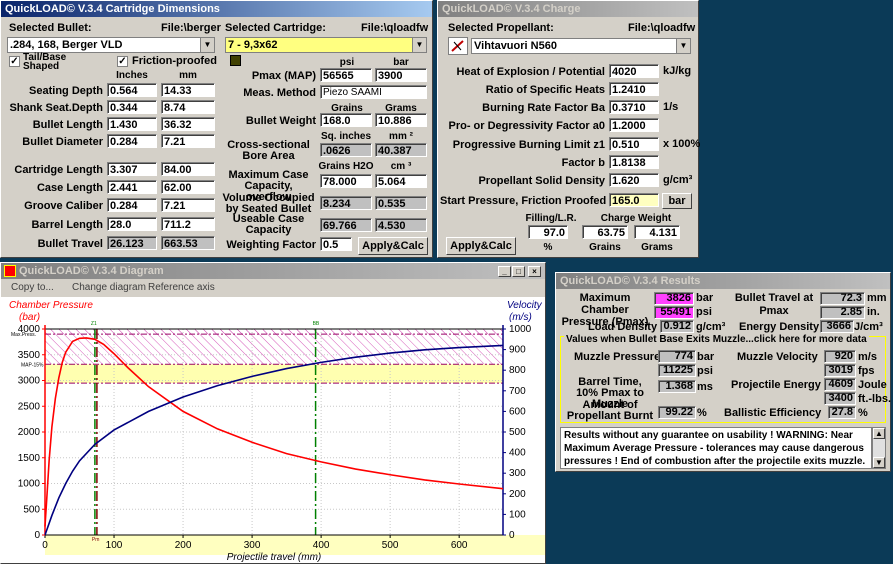  Describe the element at coordinates (111, 45) in the screenshot. I see `bullet-select: .284, 168, Berger VLD ▼` at that location.